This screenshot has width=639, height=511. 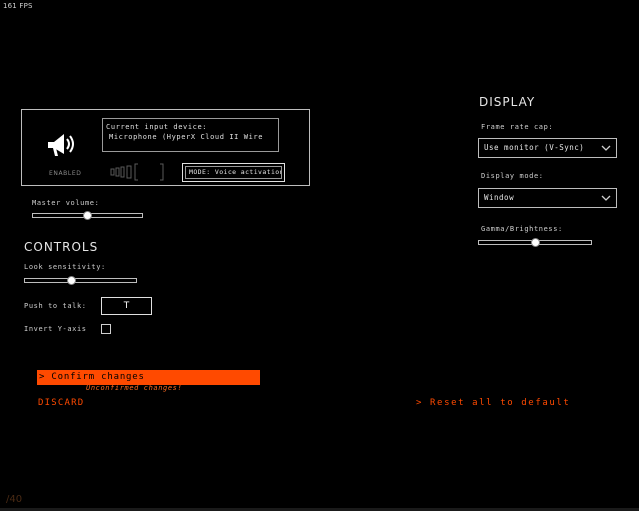 What do you see at coordinates (55, 329) in the screenshot?
I see `invert-y-label: Invert Y-axis` at bounding box center [55, 329].